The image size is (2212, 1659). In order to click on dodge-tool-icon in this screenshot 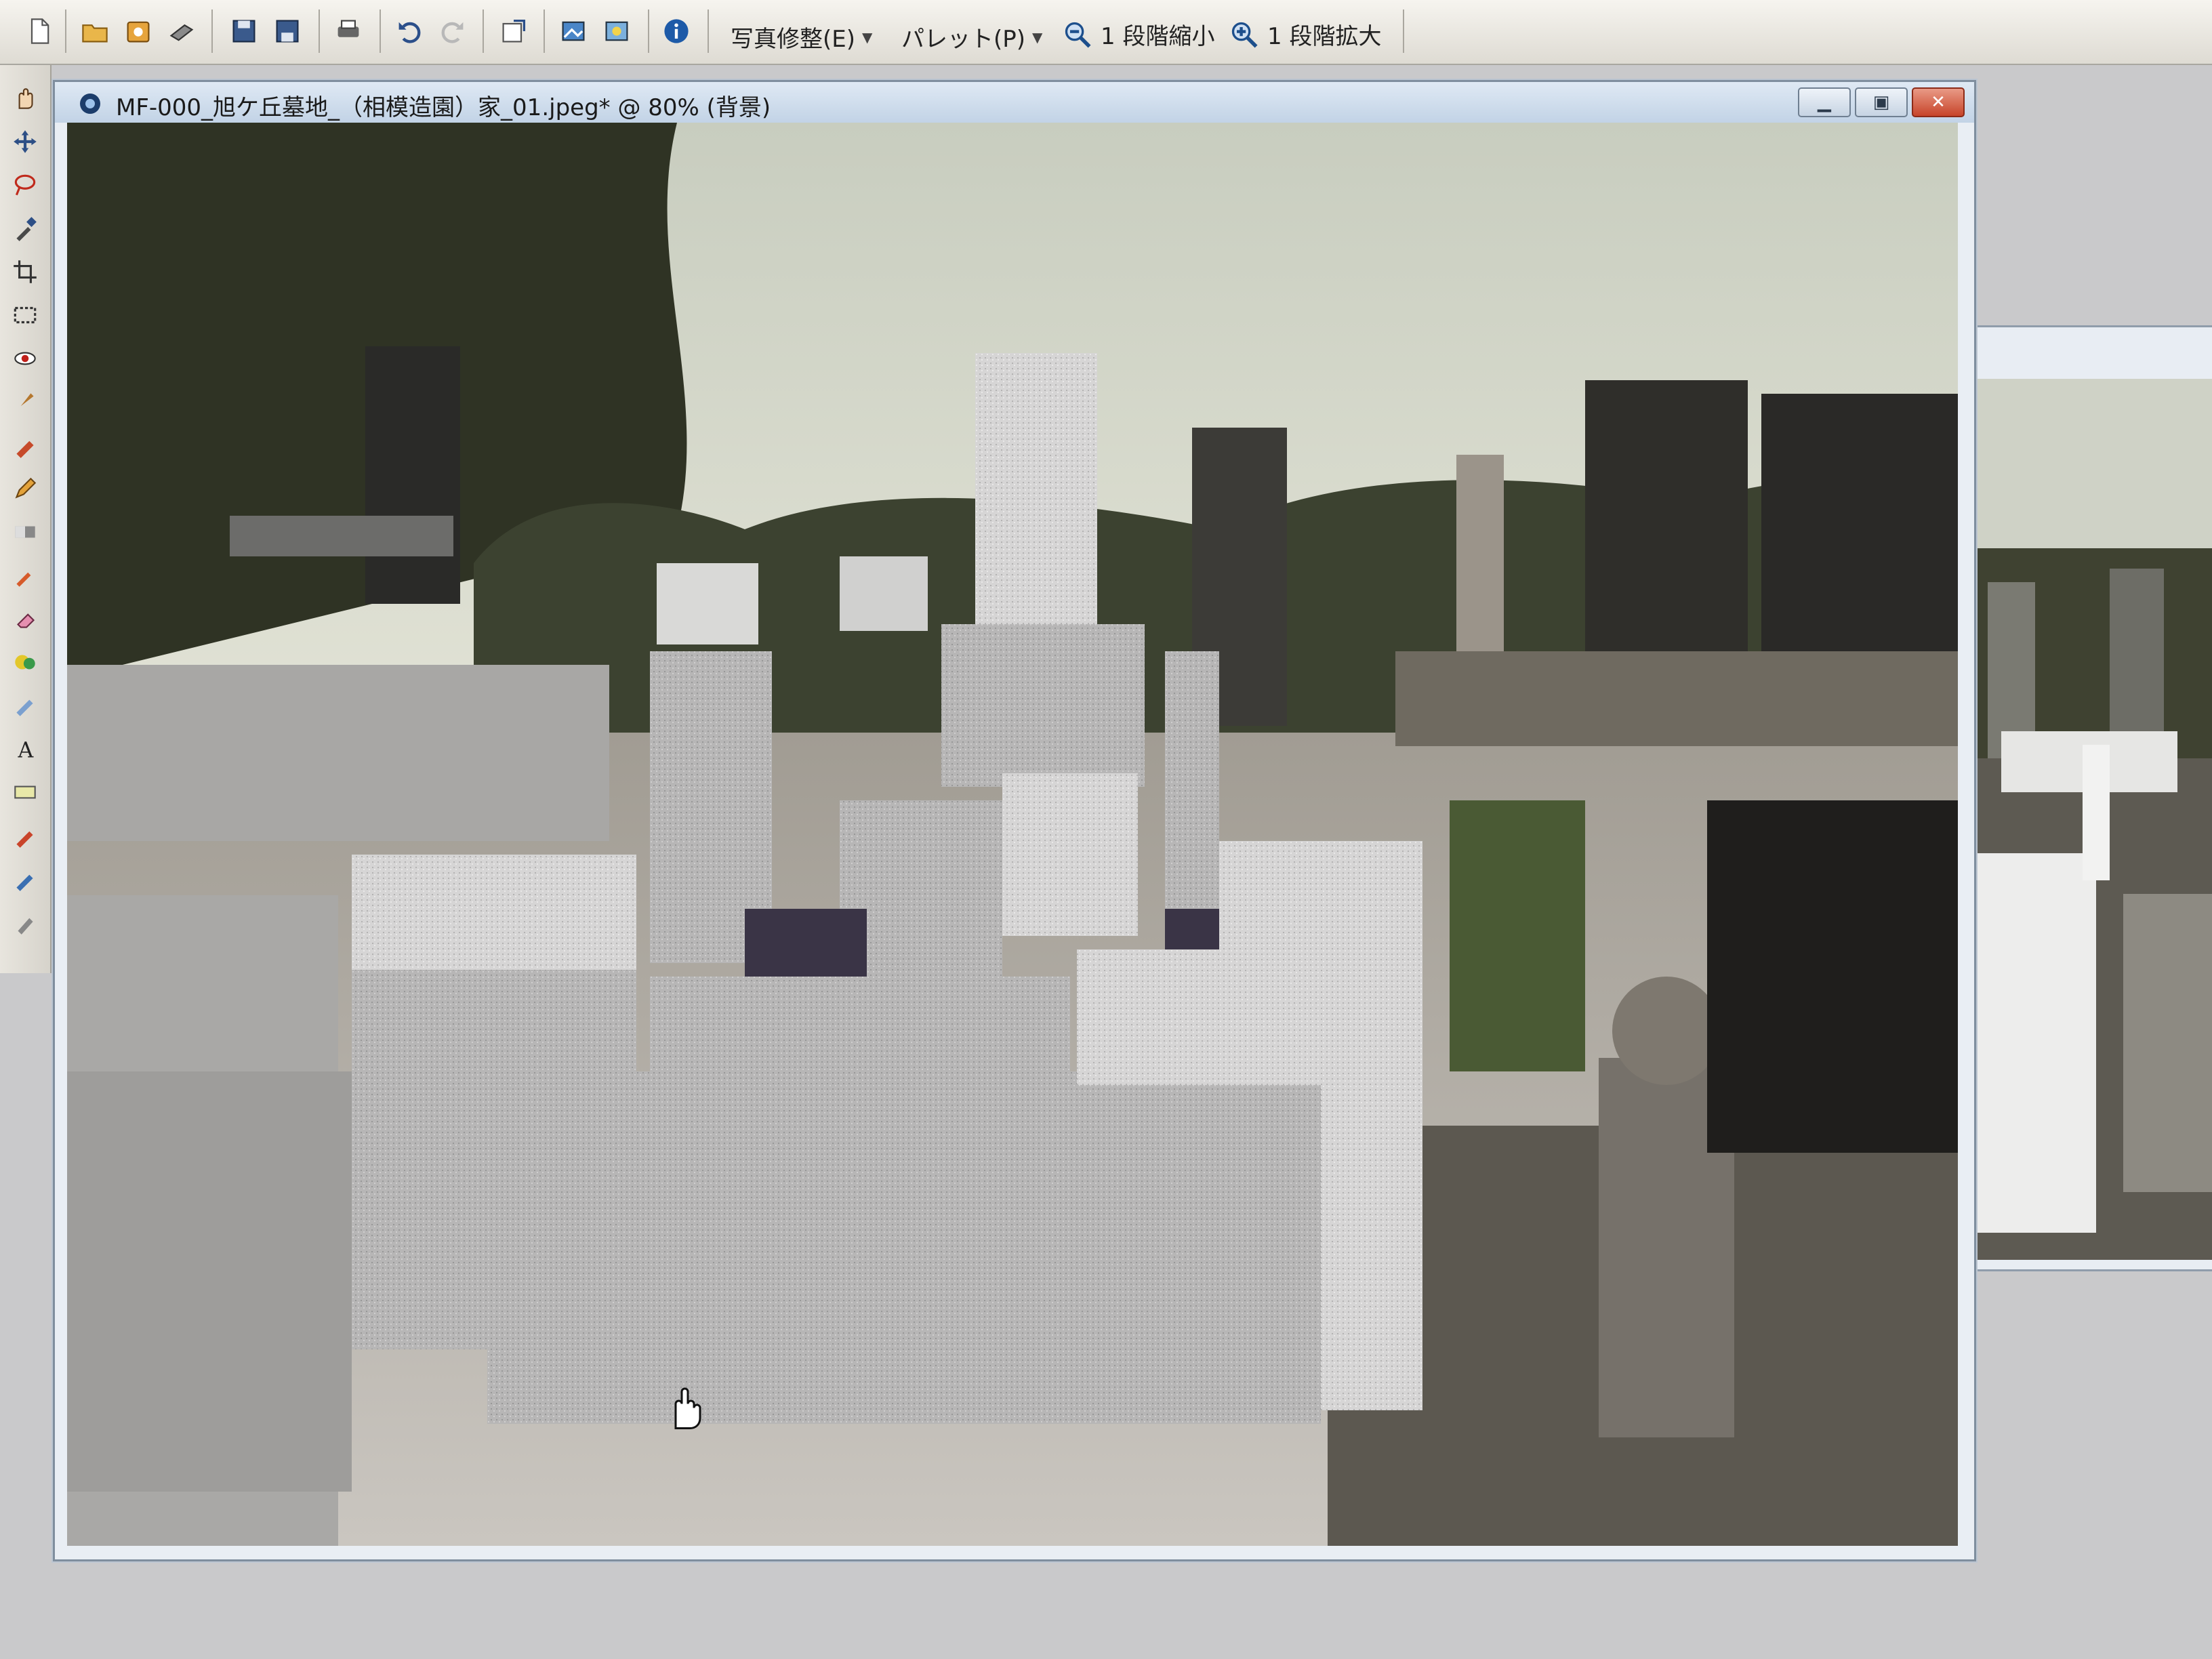, I will do `click(25, 792)`.